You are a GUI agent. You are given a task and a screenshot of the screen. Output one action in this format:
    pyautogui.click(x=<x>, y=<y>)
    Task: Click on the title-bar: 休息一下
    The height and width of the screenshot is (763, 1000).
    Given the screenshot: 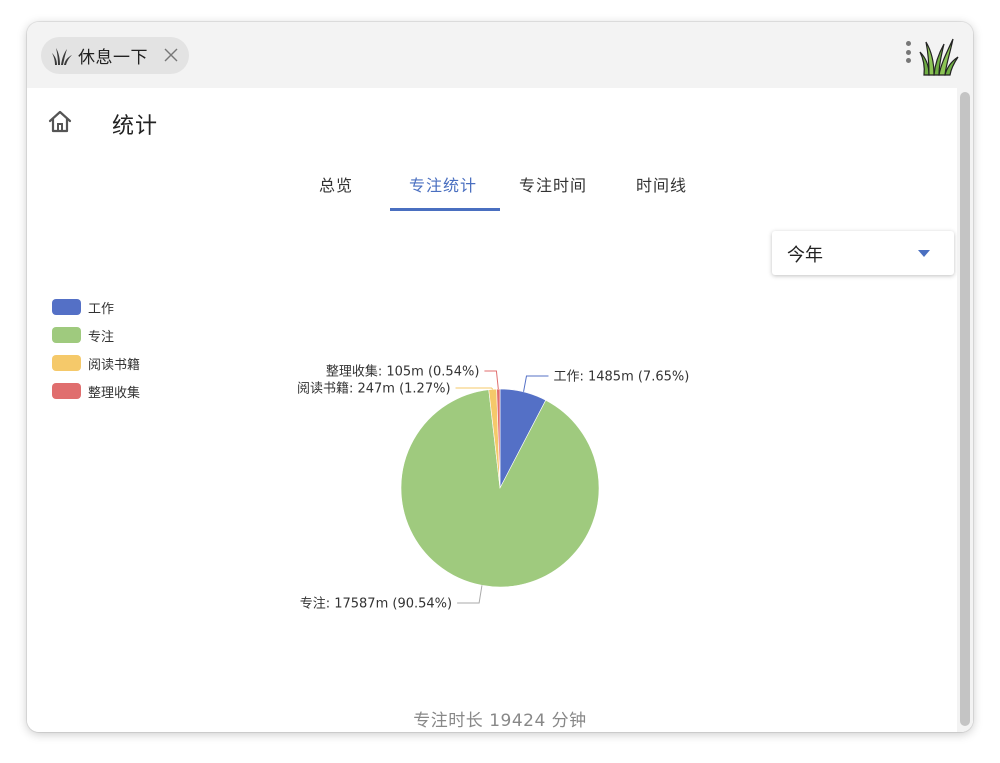 What is the action you would take?
    pyautogui.click(x=500, y=55)
    